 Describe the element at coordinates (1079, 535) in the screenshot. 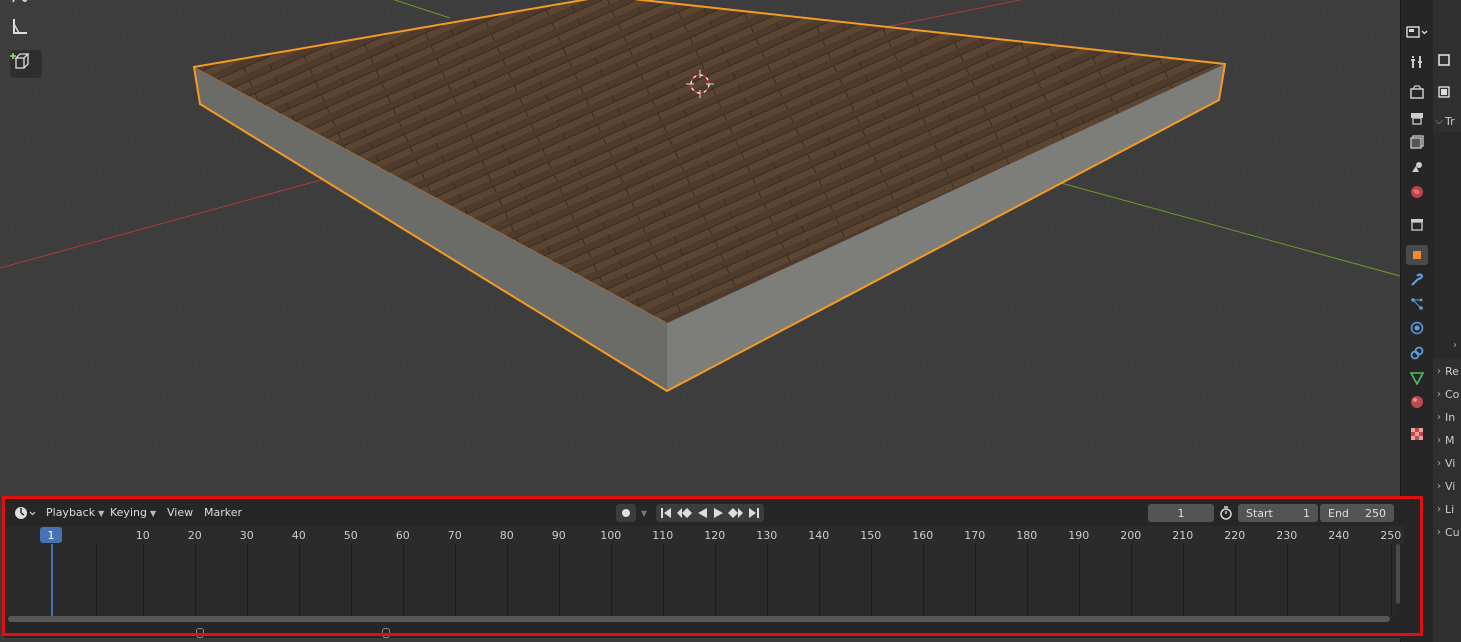

I see `ruler-tick-label: 190` at that location.